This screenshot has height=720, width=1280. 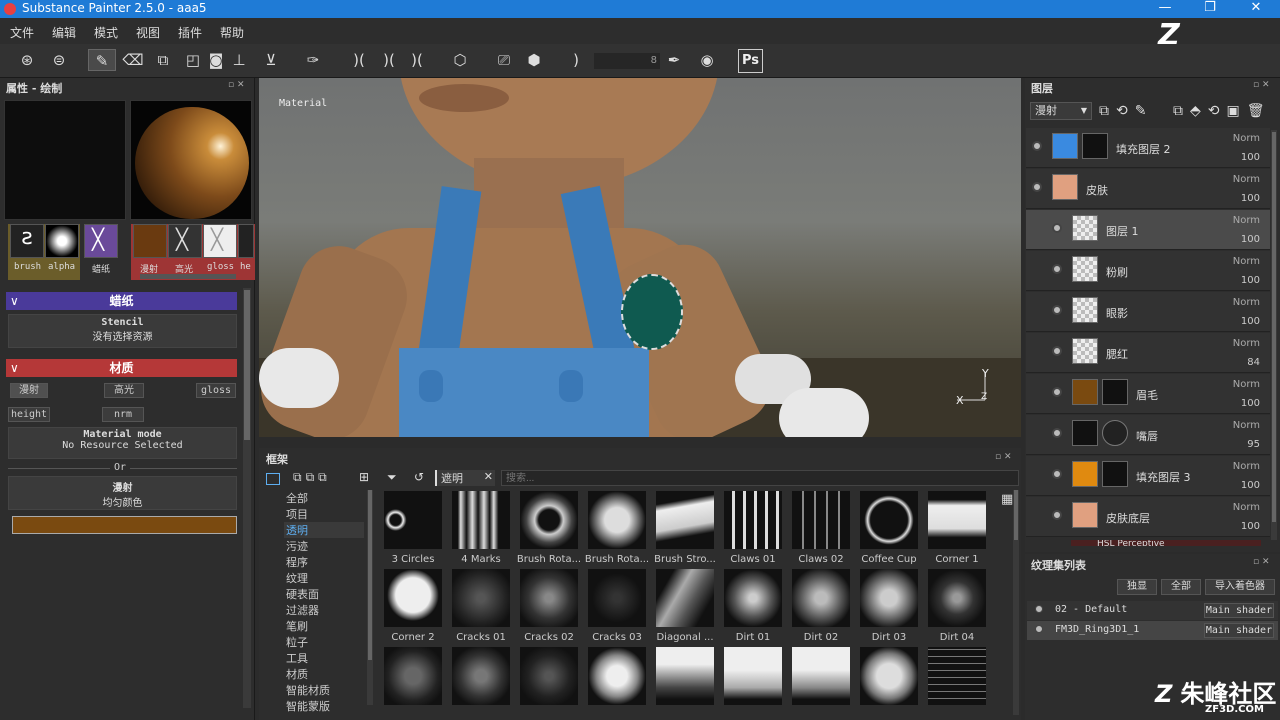 I want to click on layer-row: 眼影 Norm 100, so click(x=1148, y=312).